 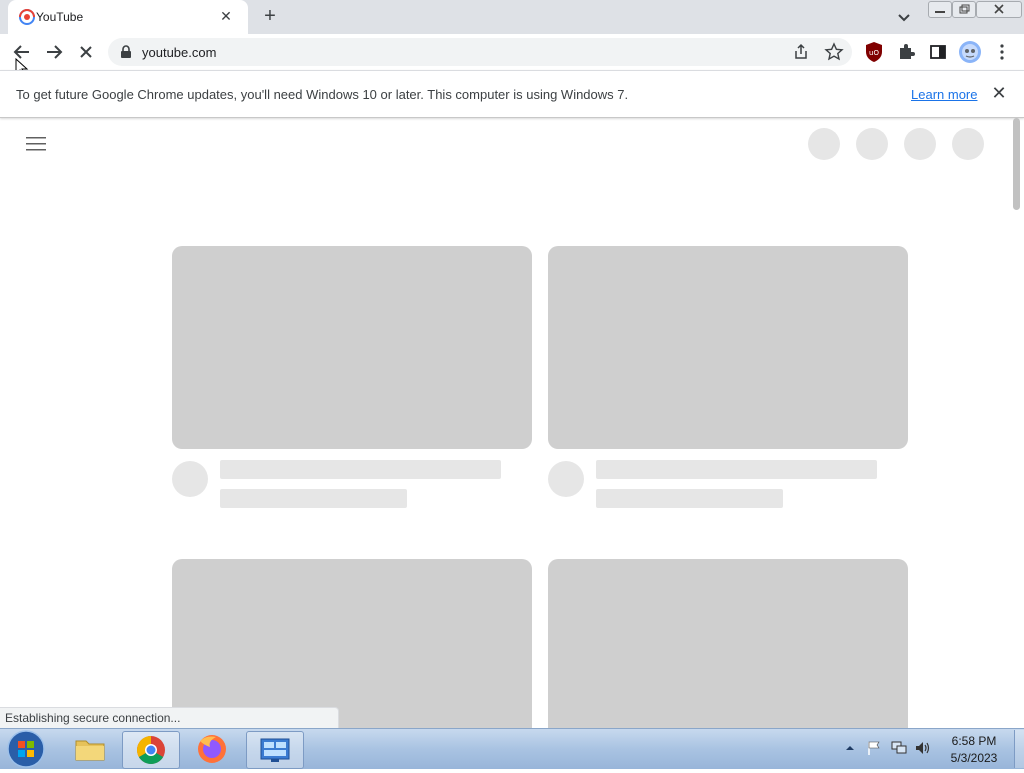 I want to click on close-icon, so click(x=999, y=9).